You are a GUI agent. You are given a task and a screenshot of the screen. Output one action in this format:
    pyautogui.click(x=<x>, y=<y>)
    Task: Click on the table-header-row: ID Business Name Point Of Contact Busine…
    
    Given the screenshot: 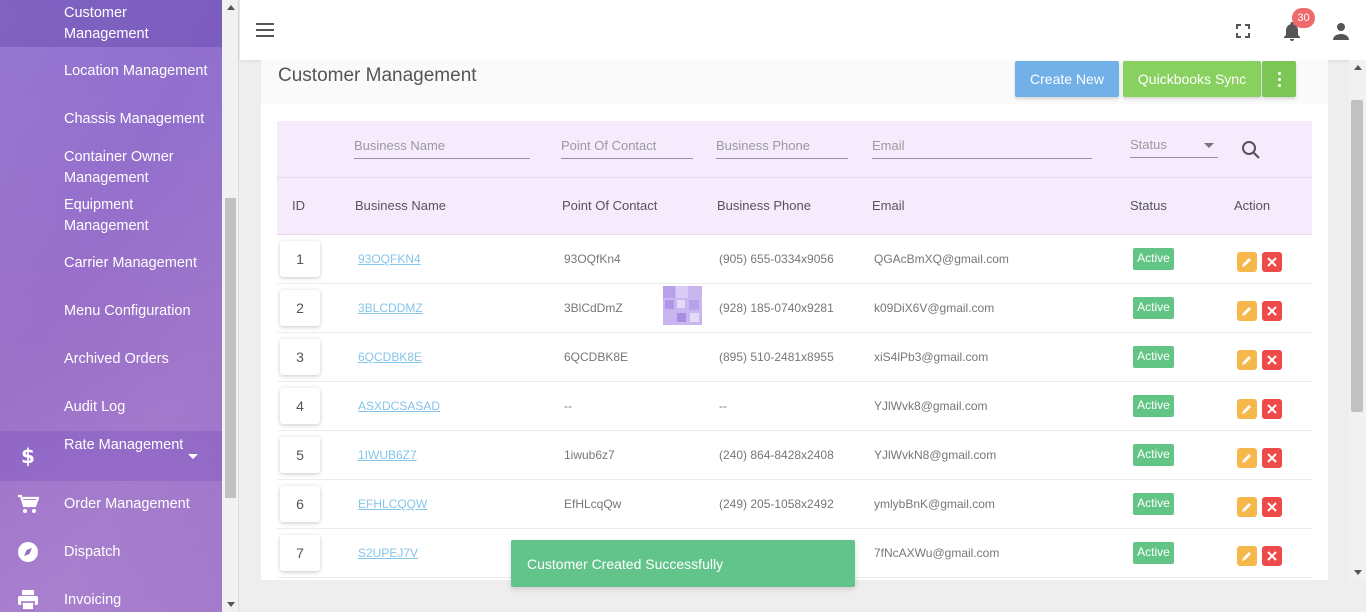 What is the action you would take?
    pyautogui.click(x=794, y=206)
    